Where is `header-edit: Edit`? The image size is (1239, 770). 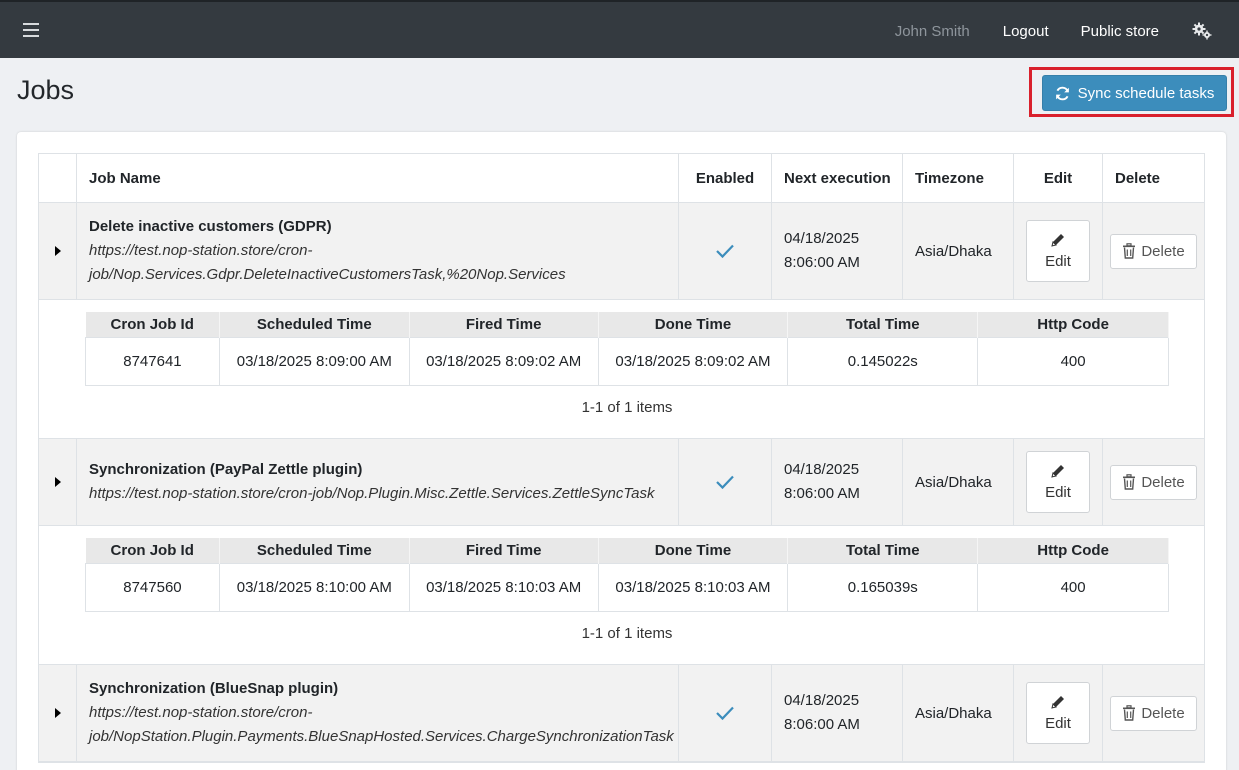 header-edit: Edit is located at coordinates (1058, 178).